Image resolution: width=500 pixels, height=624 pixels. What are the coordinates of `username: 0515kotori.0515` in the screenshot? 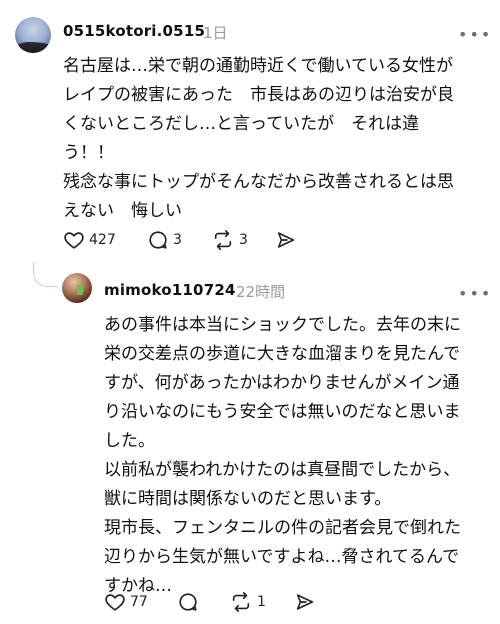 It's located at (134, 31).